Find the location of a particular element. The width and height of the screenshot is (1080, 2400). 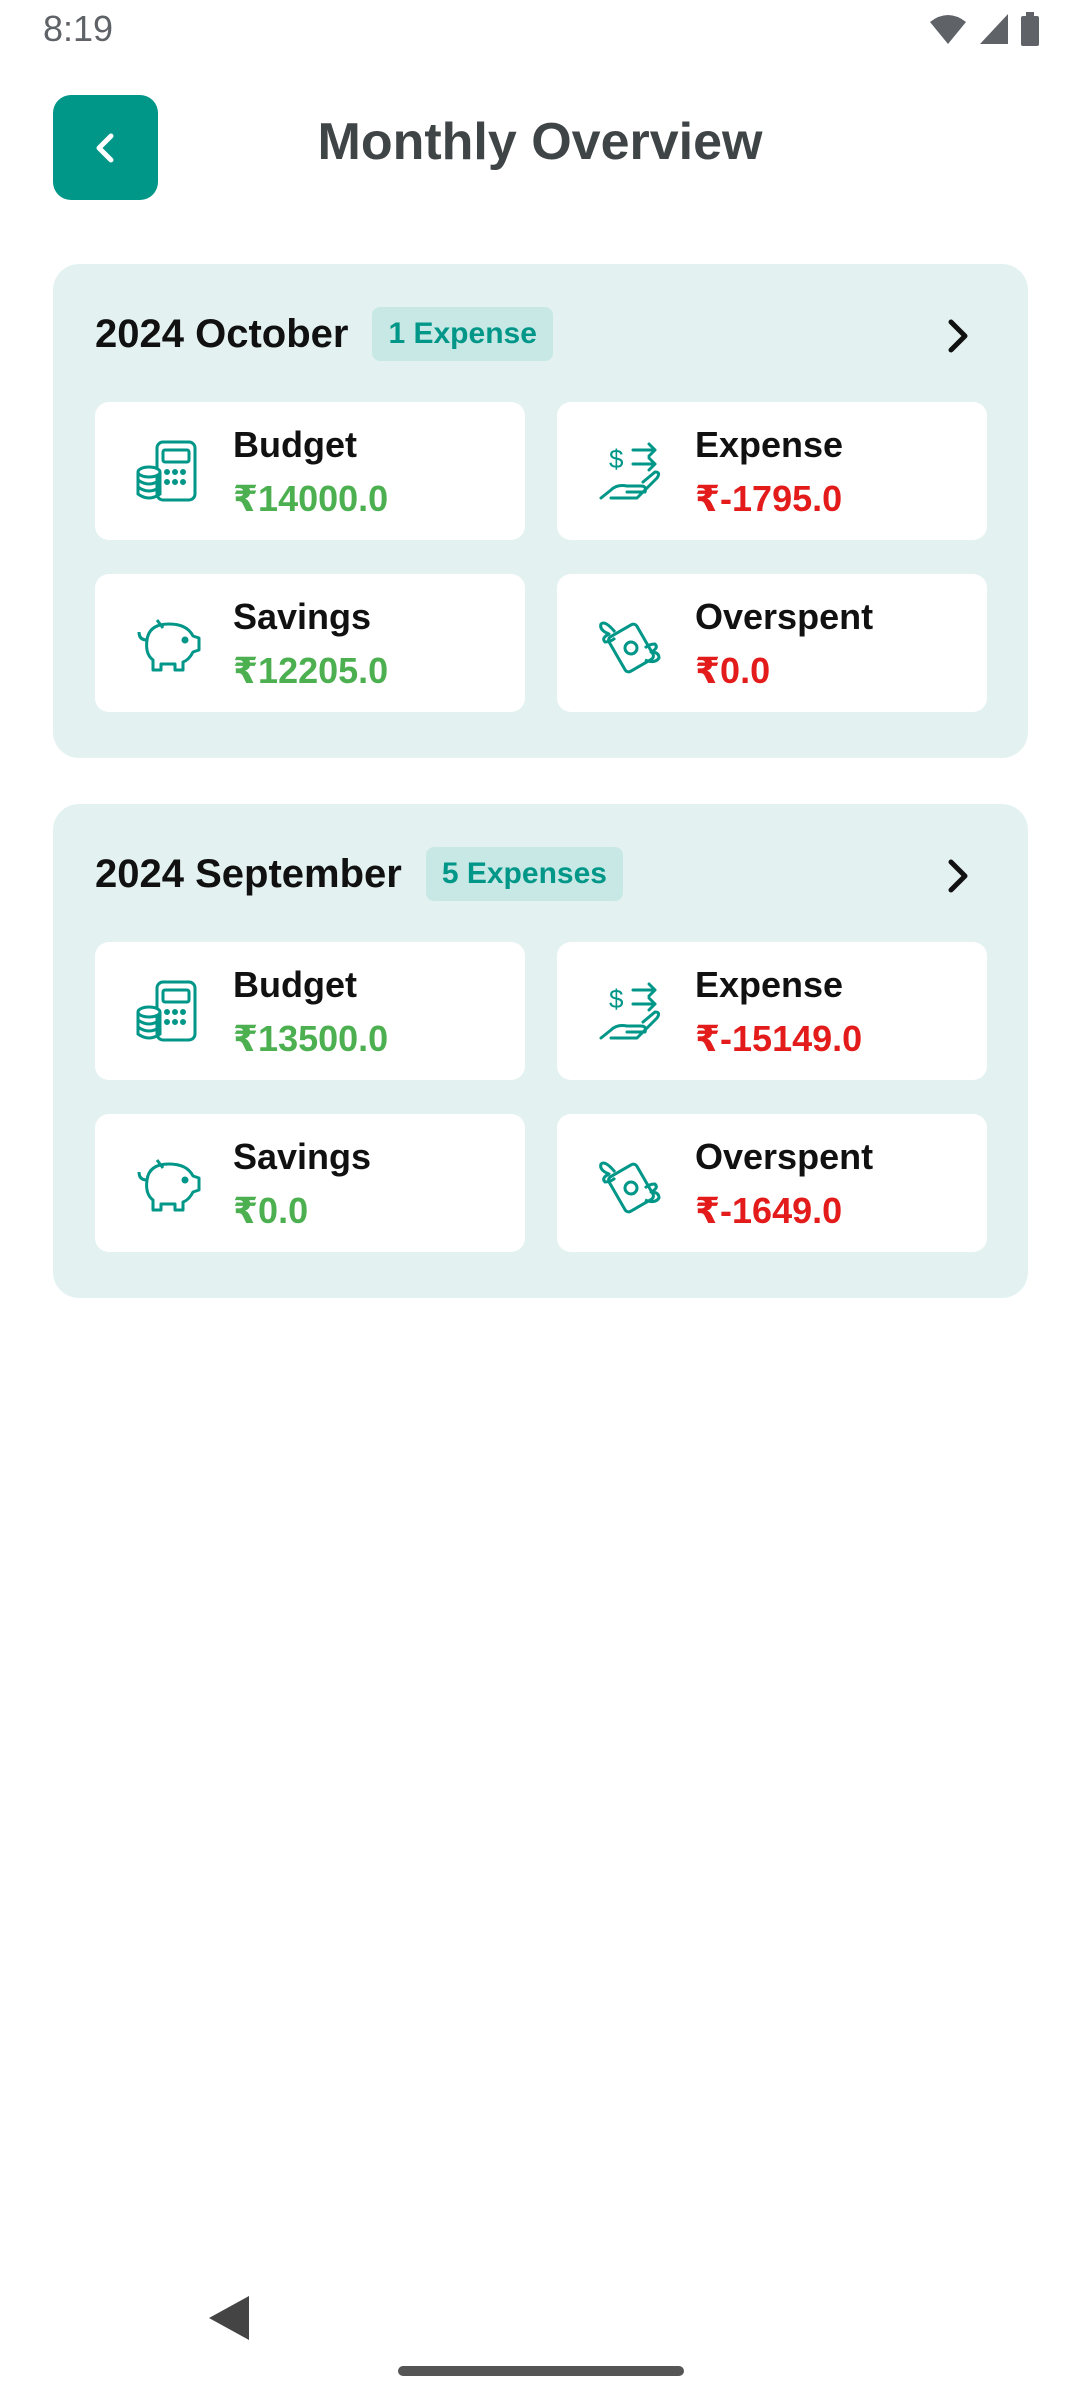

month-title: 2024 September is located at coordinates (248, 873).